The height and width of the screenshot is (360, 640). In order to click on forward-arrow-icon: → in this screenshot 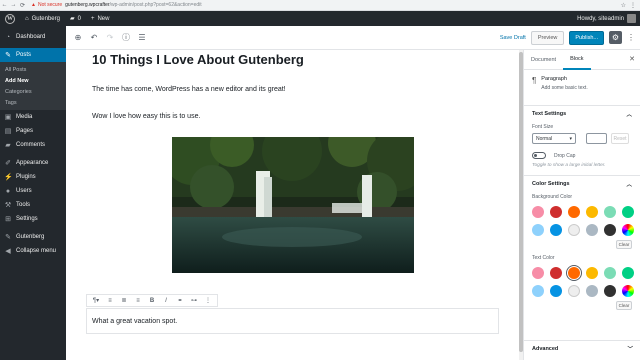, I will do `click(13, 5)`.